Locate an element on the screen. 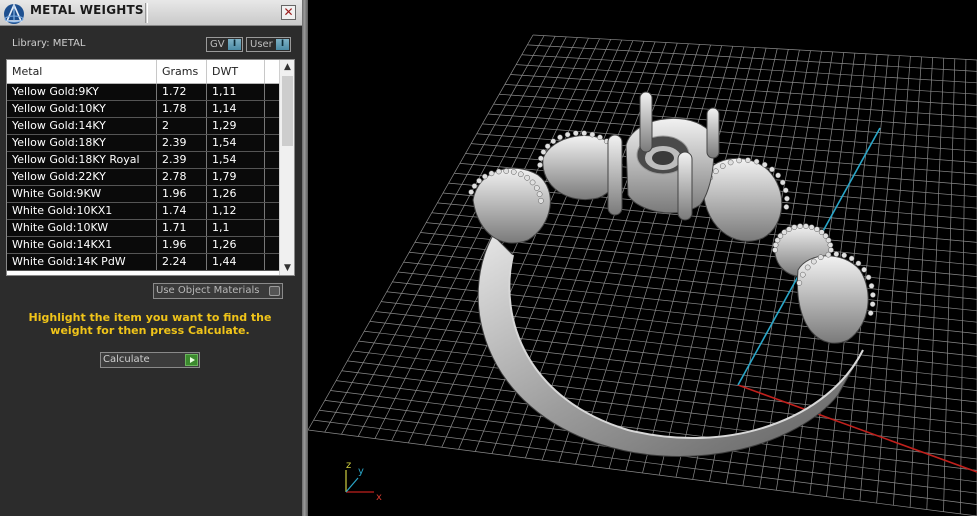  table-row: Yellow Gold:9KY 1.72 1,11 is located at coordinates (143, 92).